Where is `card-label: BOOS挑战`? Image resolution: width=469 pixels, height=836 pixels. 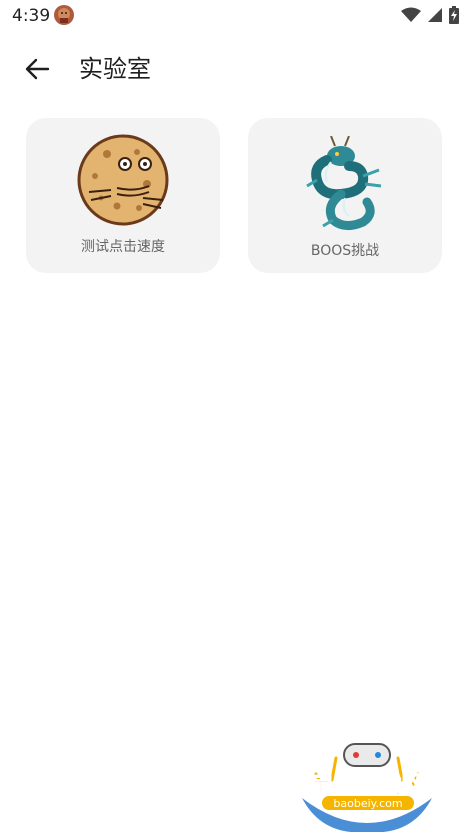
card-label: BOOS挑战 is located at coordinates (345, 251).